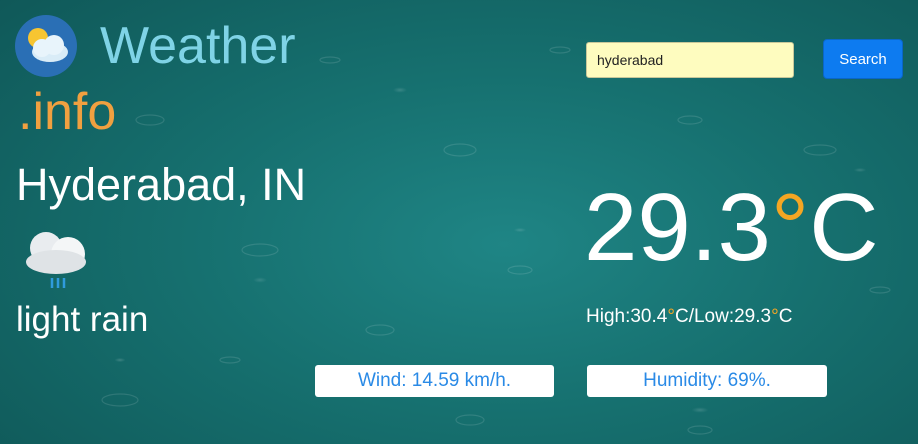 The image size is (918, 444). I want to click on low-value: 29.3, so click(753, 316).